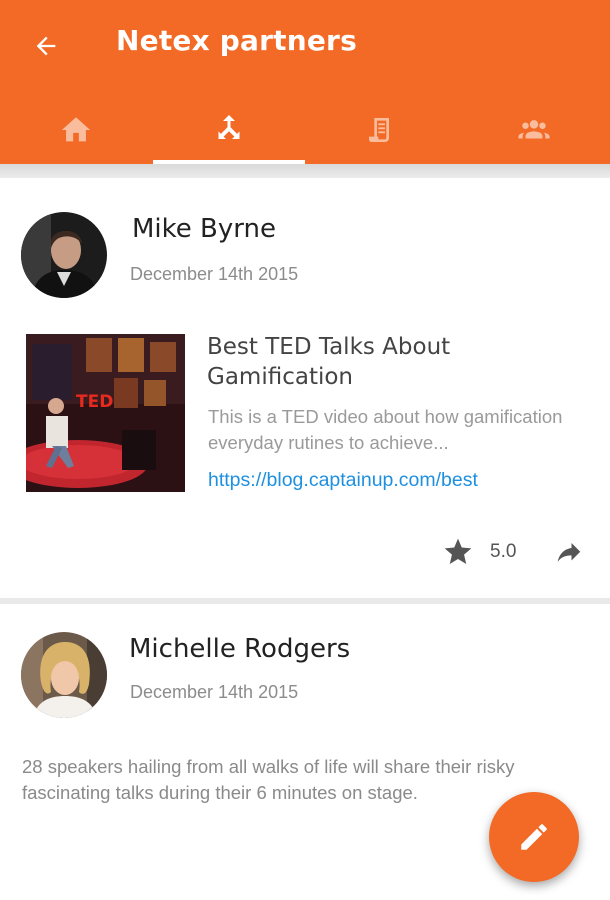  I want to click on home-icon, so click(76, 129).